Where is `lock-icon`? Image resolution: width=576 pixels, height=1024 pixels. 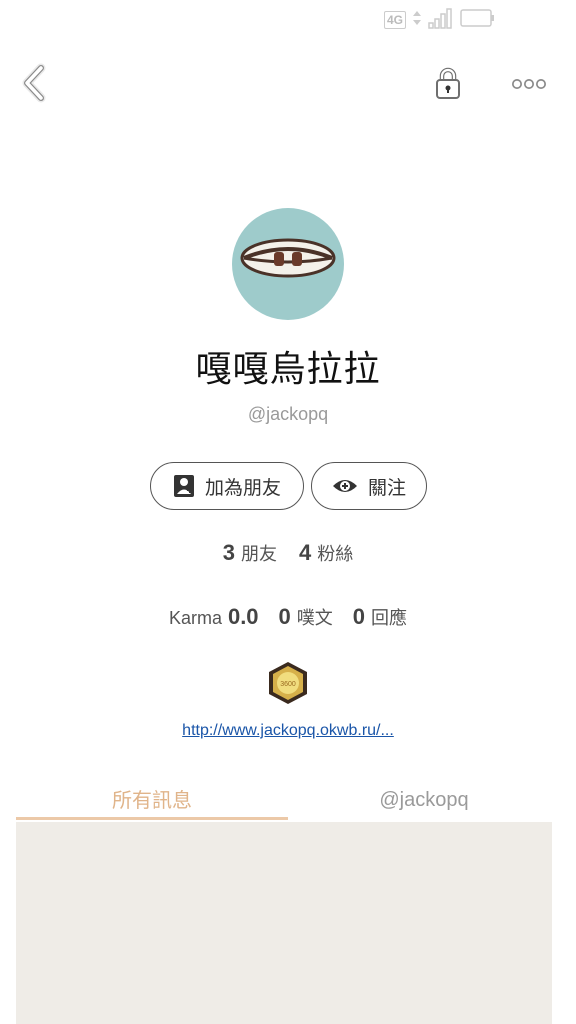
lock-icon is located at coordinates (448, 83).